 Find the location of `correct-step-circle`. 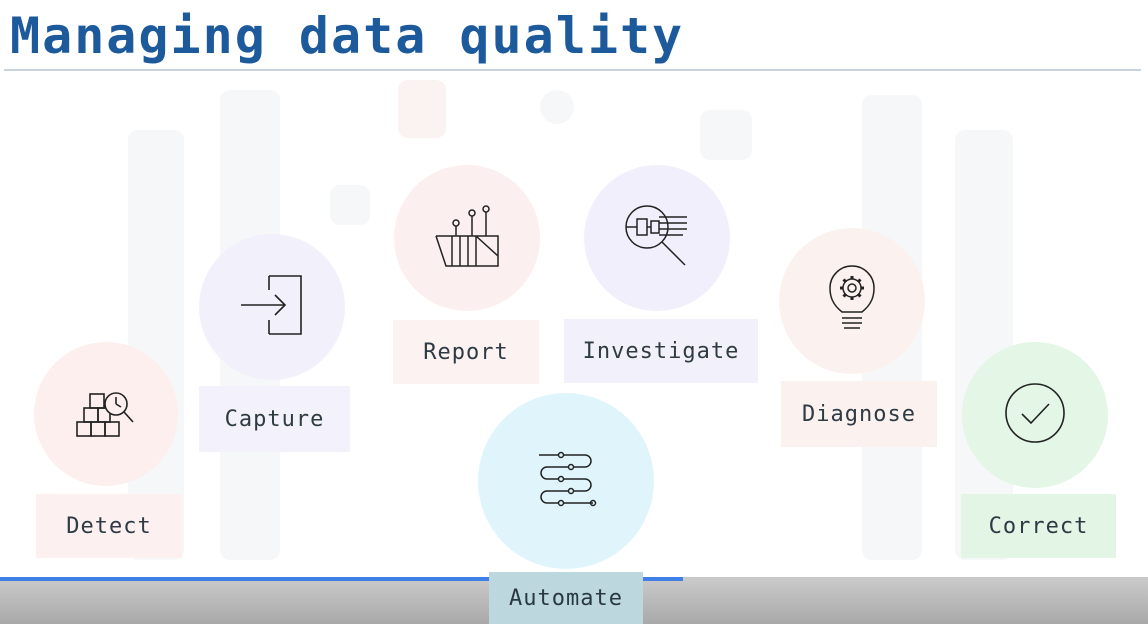

correct-step-circle is located at coordinates (1035, 415).